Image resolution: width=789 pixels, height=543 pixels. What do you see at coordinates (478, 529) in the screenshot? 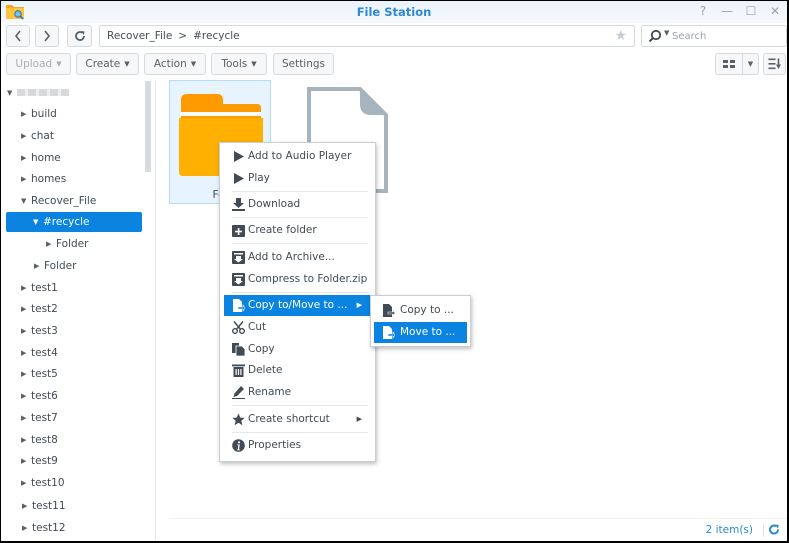
I see `status-bar: 2 item(s)` at bounding box center [478, 529].